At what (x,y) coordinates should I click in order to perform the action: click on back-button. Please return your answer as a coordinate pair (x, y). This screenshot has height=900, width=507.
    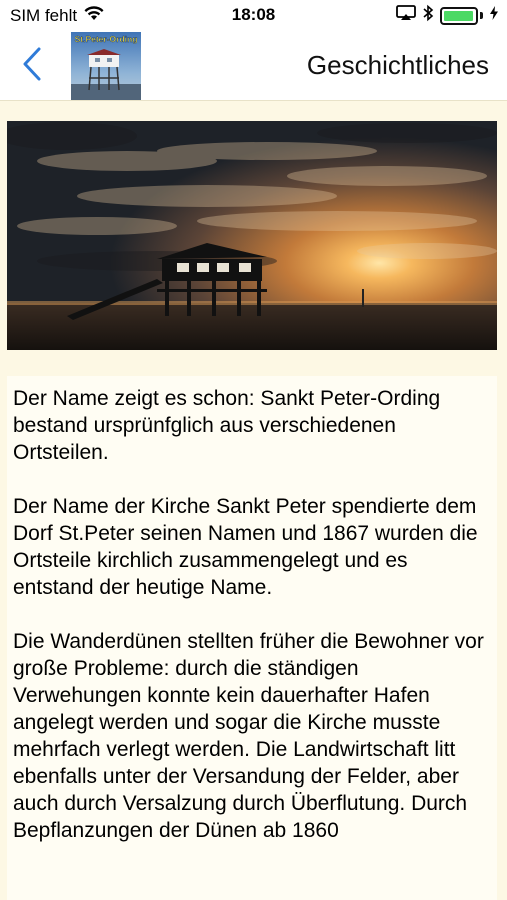
    Looking at the image, I should click on (32, 66).